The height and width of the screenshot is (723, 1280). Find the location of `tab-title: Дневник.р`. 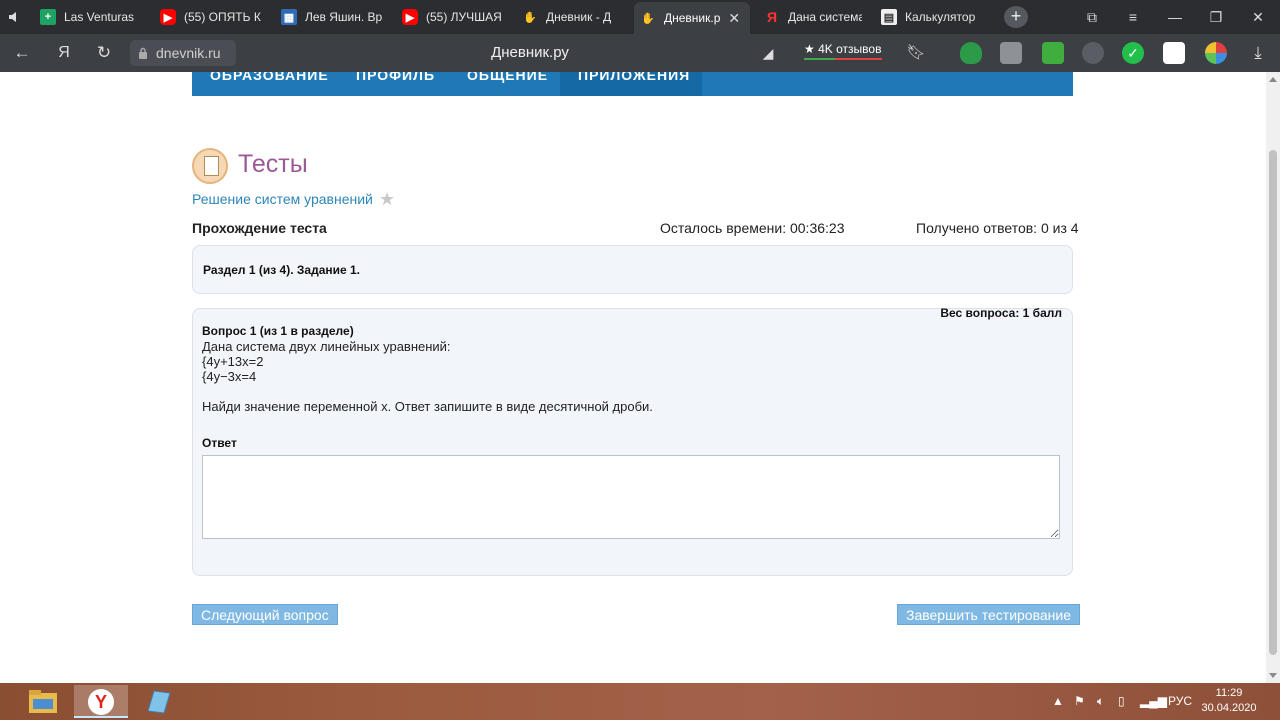

tab-title: Дневник.р is located at coordinates (692, 18).